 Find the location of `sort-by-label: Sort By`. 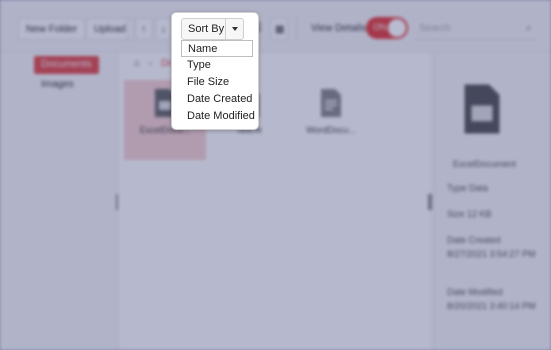

sort-by-label: Sort By is located at coordinates (206, 29).